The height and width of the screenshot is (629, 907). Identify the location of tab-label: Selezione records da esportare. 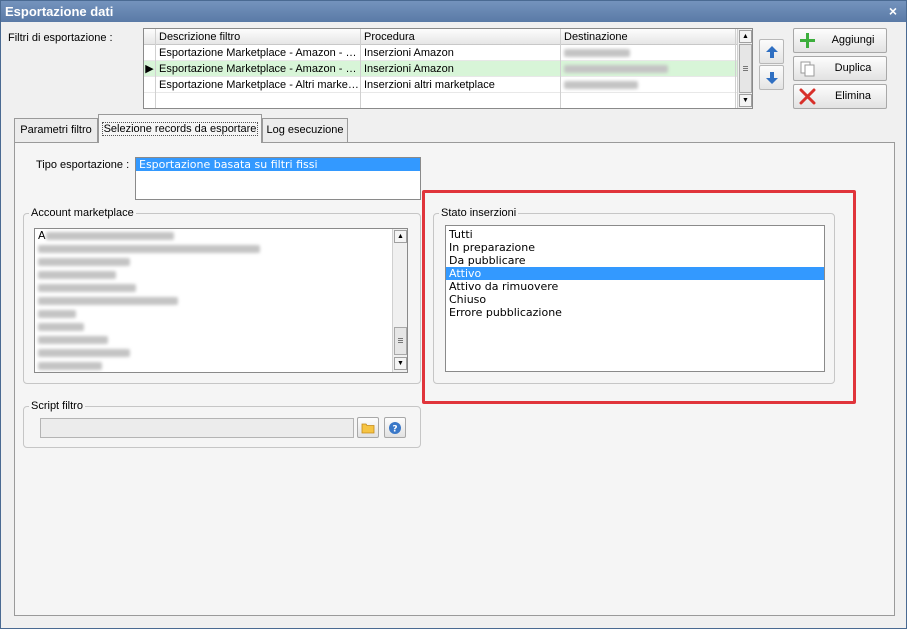
(180, 129).